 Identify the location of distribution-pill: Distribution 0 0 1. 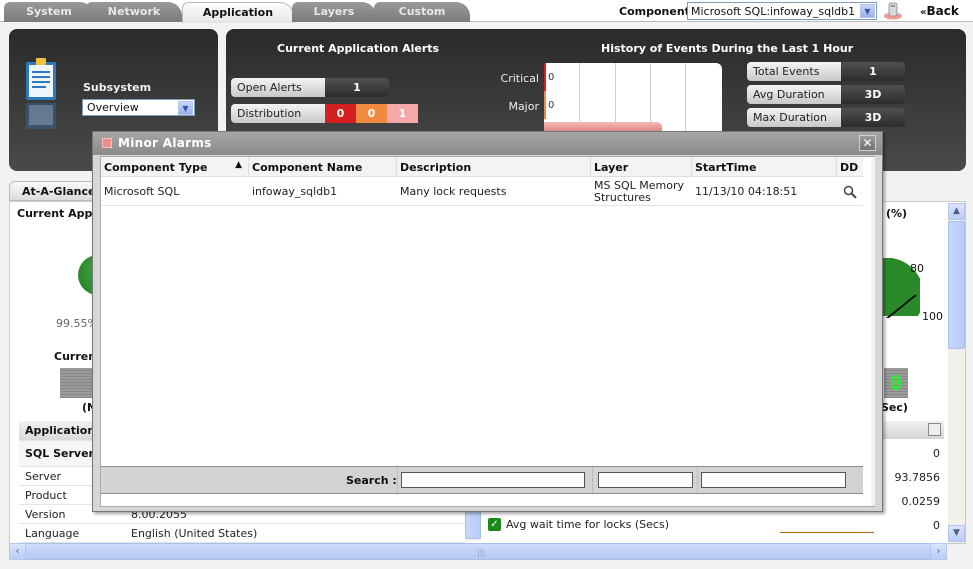
(324, 113).